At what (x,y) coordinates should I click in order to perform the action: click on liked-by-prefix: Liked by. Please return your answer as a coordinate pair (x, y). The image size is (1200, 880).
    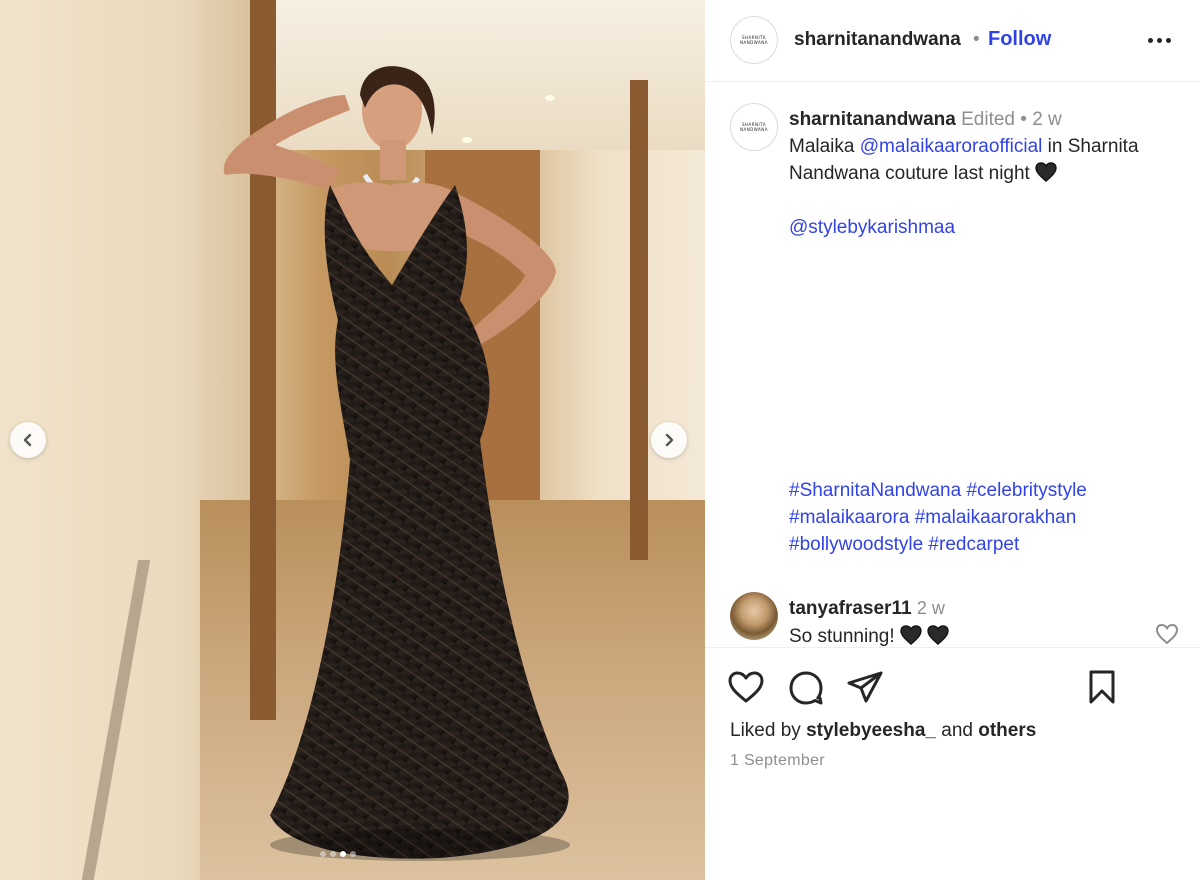
    Looking at the image, I should click on (765, 730).